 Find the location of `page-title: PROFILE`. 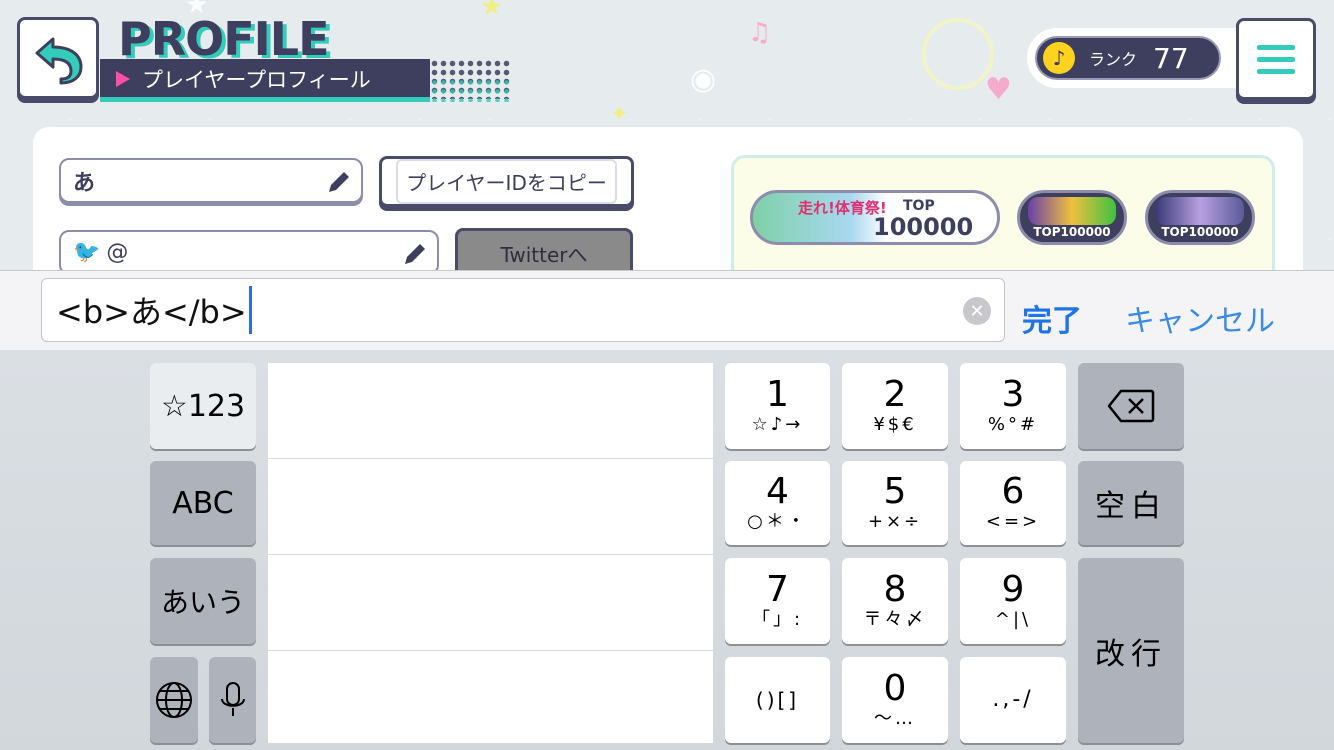

page-title: PROFILE is located at coordinates (224, 39).